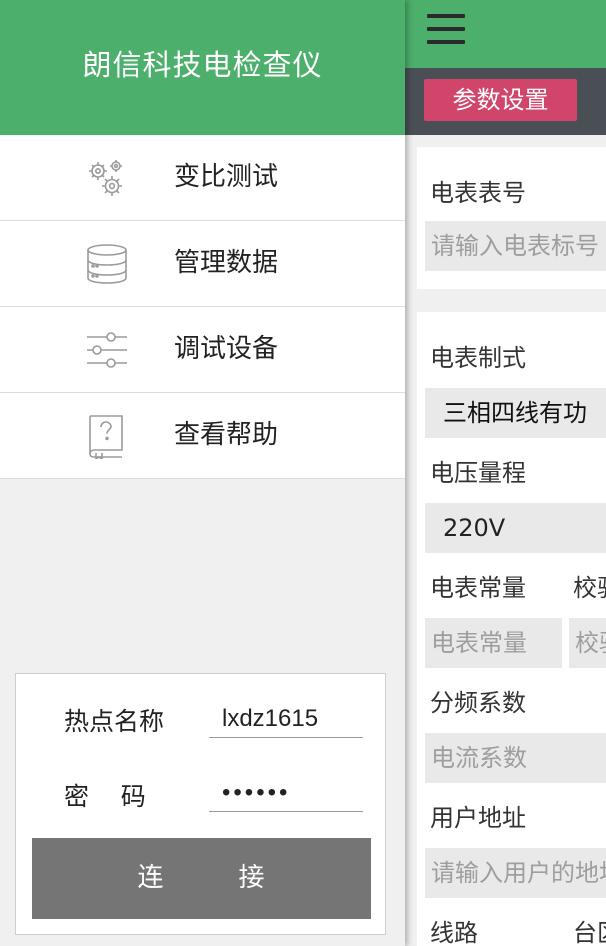 The width and height of the screenshot is (606, 946). What do you see at coordinates (505, 34) in the screenshot?
I see `top-app-bar` at bounding box center [505, 34].